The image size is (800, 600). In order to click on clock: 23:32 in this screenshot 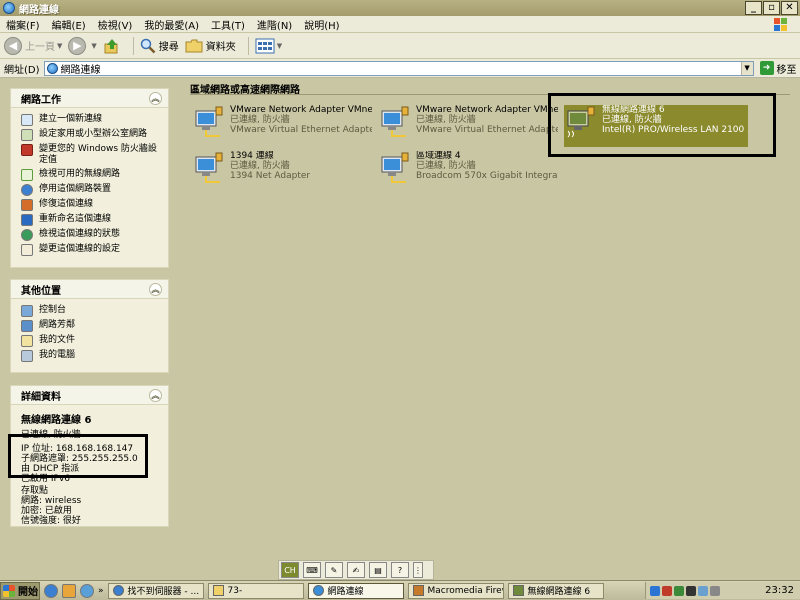, I will do `click(779, 590)`.